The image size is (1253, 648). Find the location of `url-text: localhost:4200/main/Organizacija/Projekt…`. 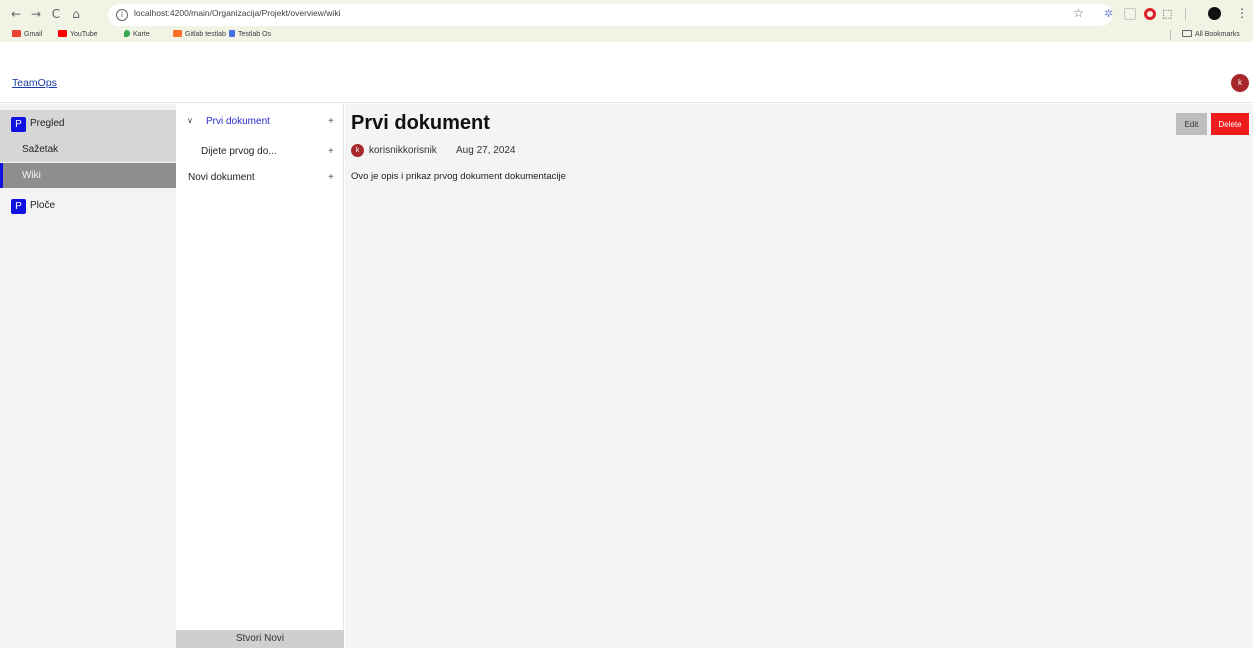

url-text: localhost:4200/main/Organizacija/Projekt… is located at coordinates (237, 13).